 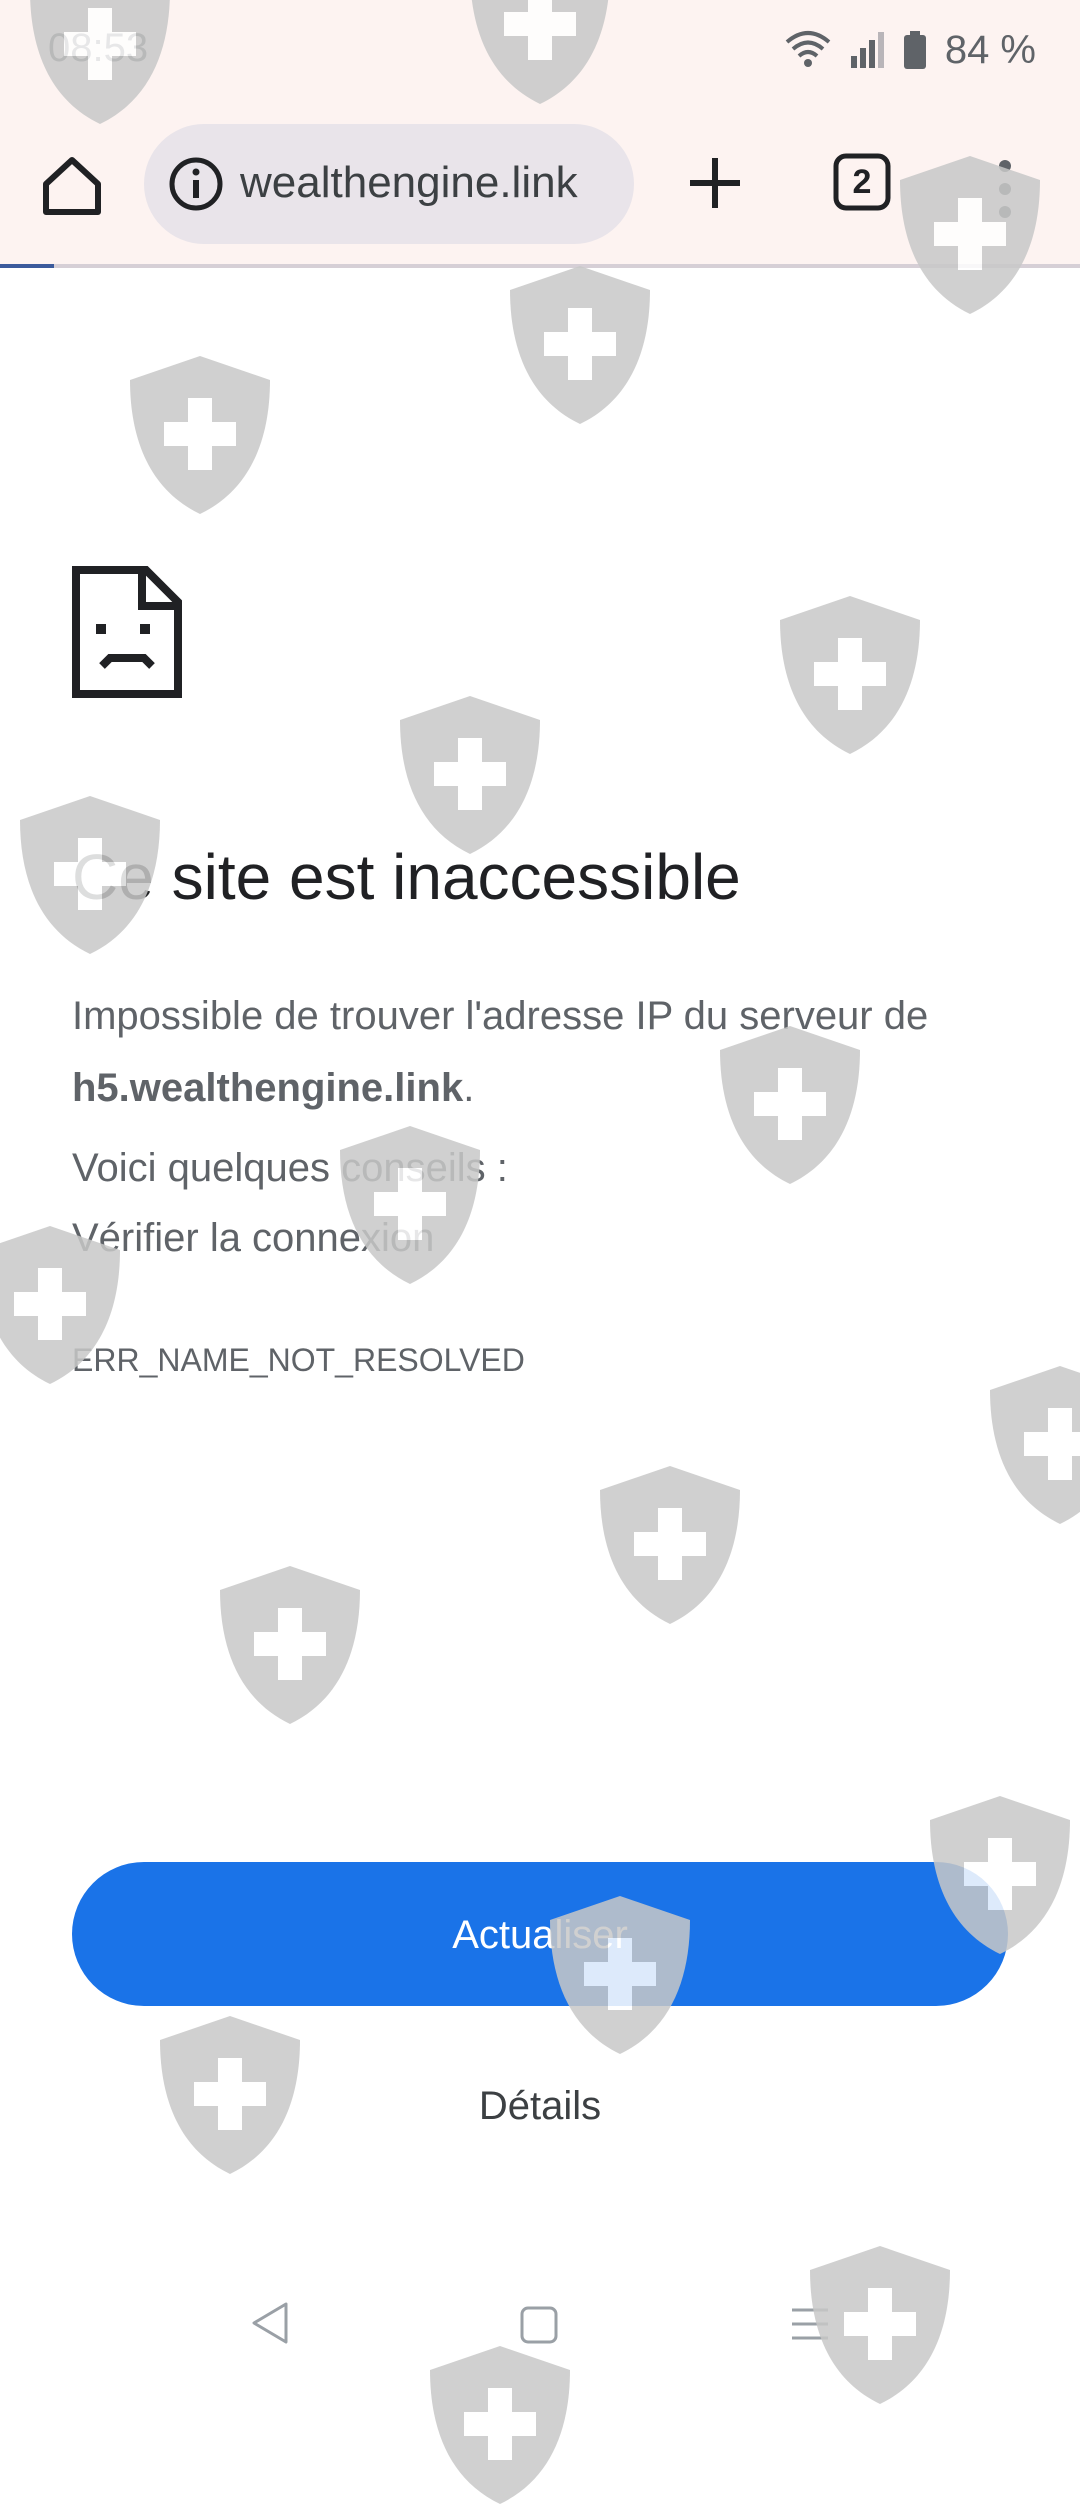 I want to click on battery-percent: 84 %, so click(x=990, y=49).